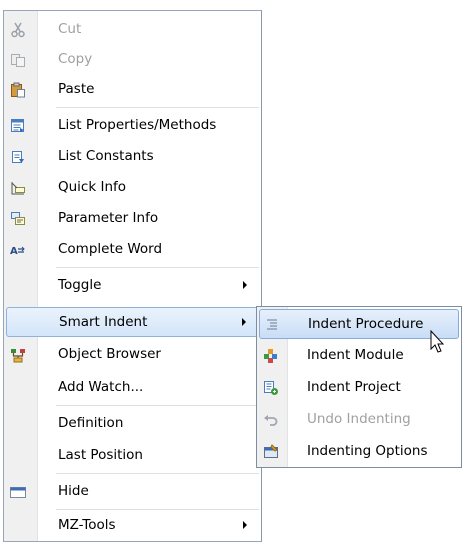 This screenshot has height=542, width=462. What do you see at coordinates (18, 355) in the screenshot?
I see `object-browser-icon` at bounding box center [18, 355].